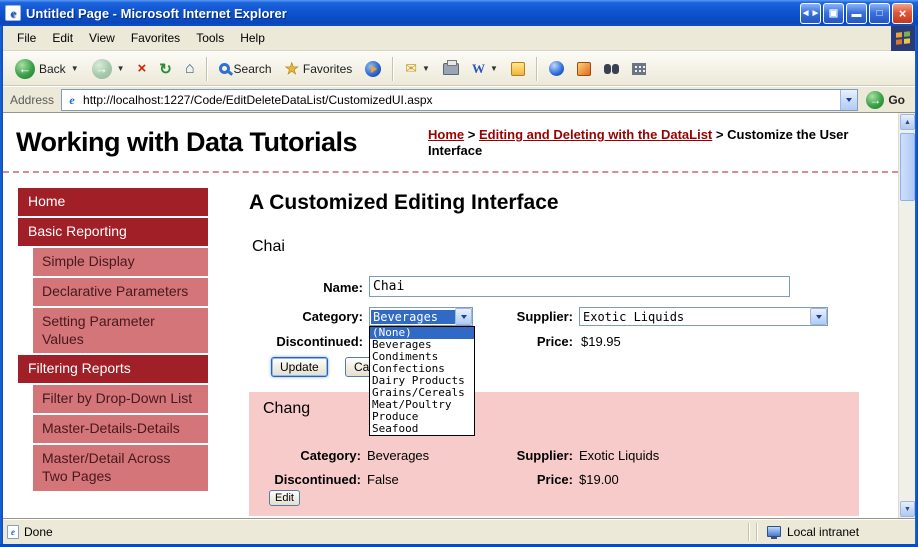  I want to click on home-button: ⌂, so click(190, 69).